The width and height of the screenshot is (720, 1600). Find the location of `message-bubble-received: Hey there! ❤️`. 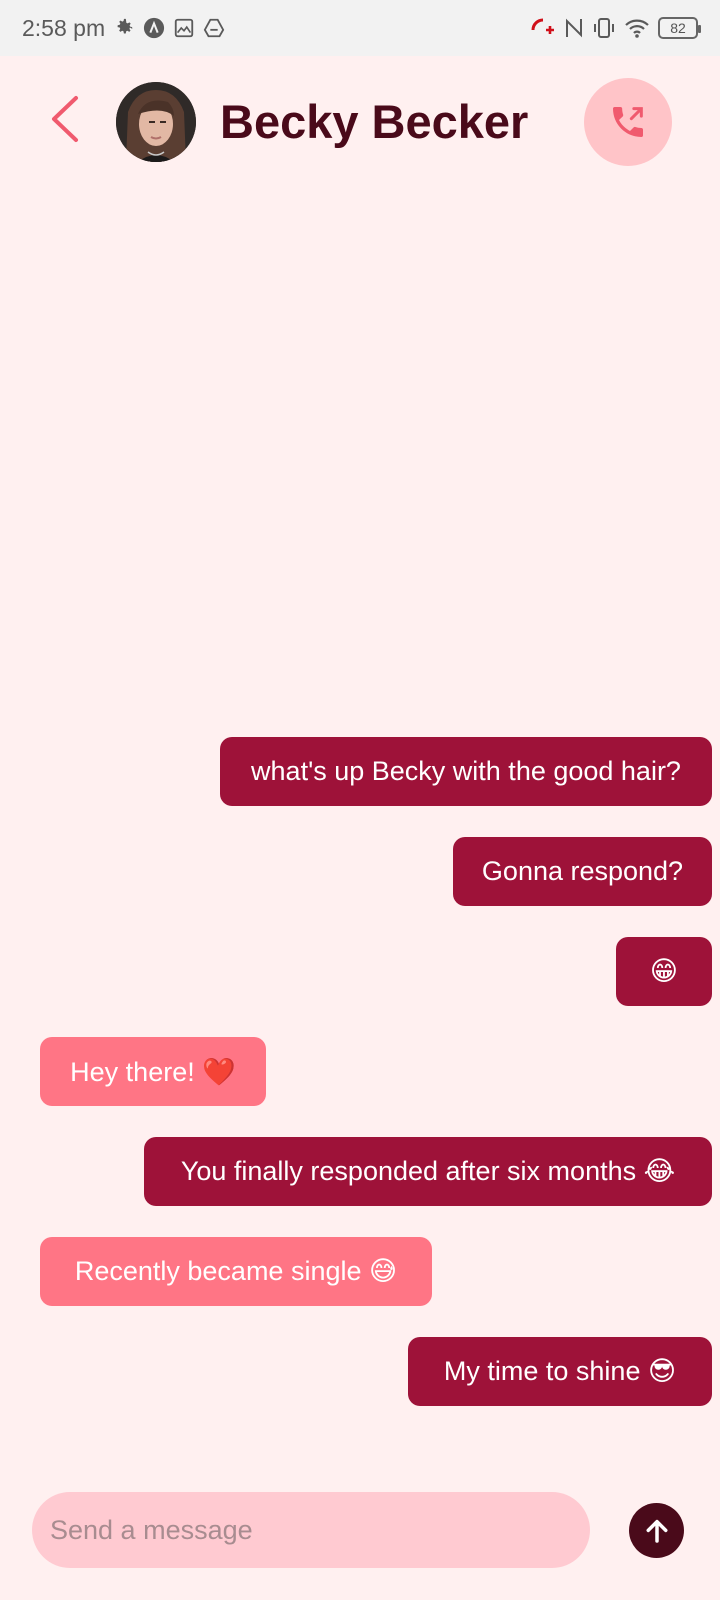

message-bubble-received: Hey there! ❤️ is located at coordinates (153, 1071).